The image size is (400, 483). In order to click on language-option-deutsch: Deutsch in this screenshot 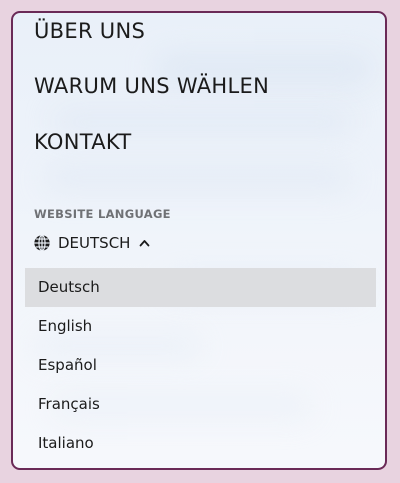, I will do `click(200, 287)`.